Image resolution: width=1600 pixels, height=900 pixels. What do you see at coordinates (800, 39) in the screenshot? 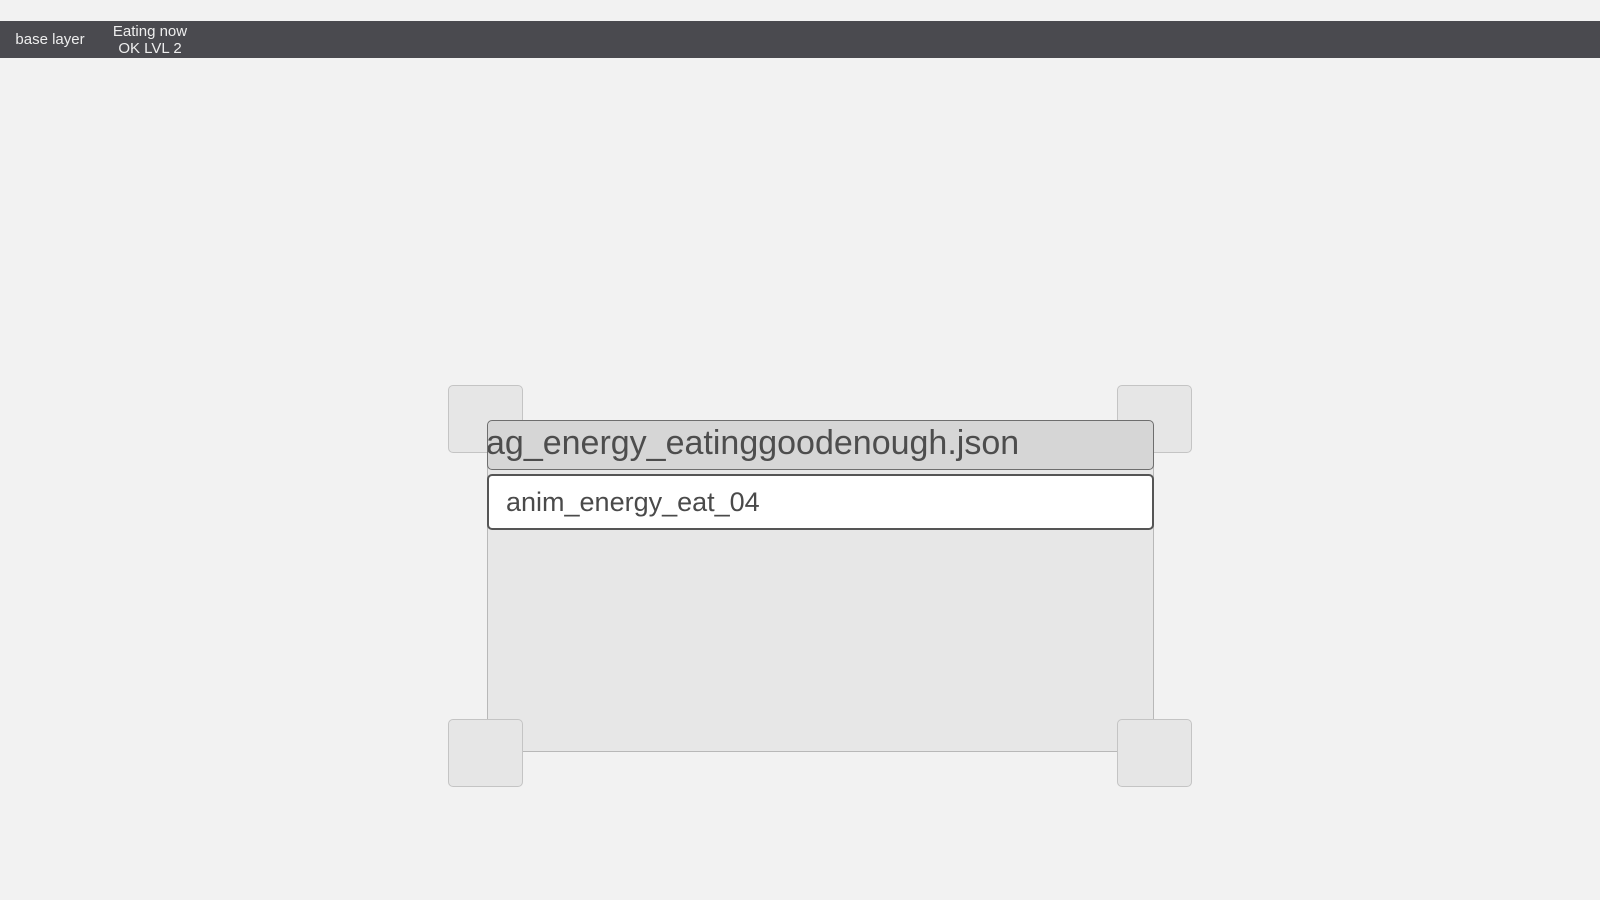
I see `top-toolbar: base layer Eating now OK LVL 2` at bounding box center [800, 39].